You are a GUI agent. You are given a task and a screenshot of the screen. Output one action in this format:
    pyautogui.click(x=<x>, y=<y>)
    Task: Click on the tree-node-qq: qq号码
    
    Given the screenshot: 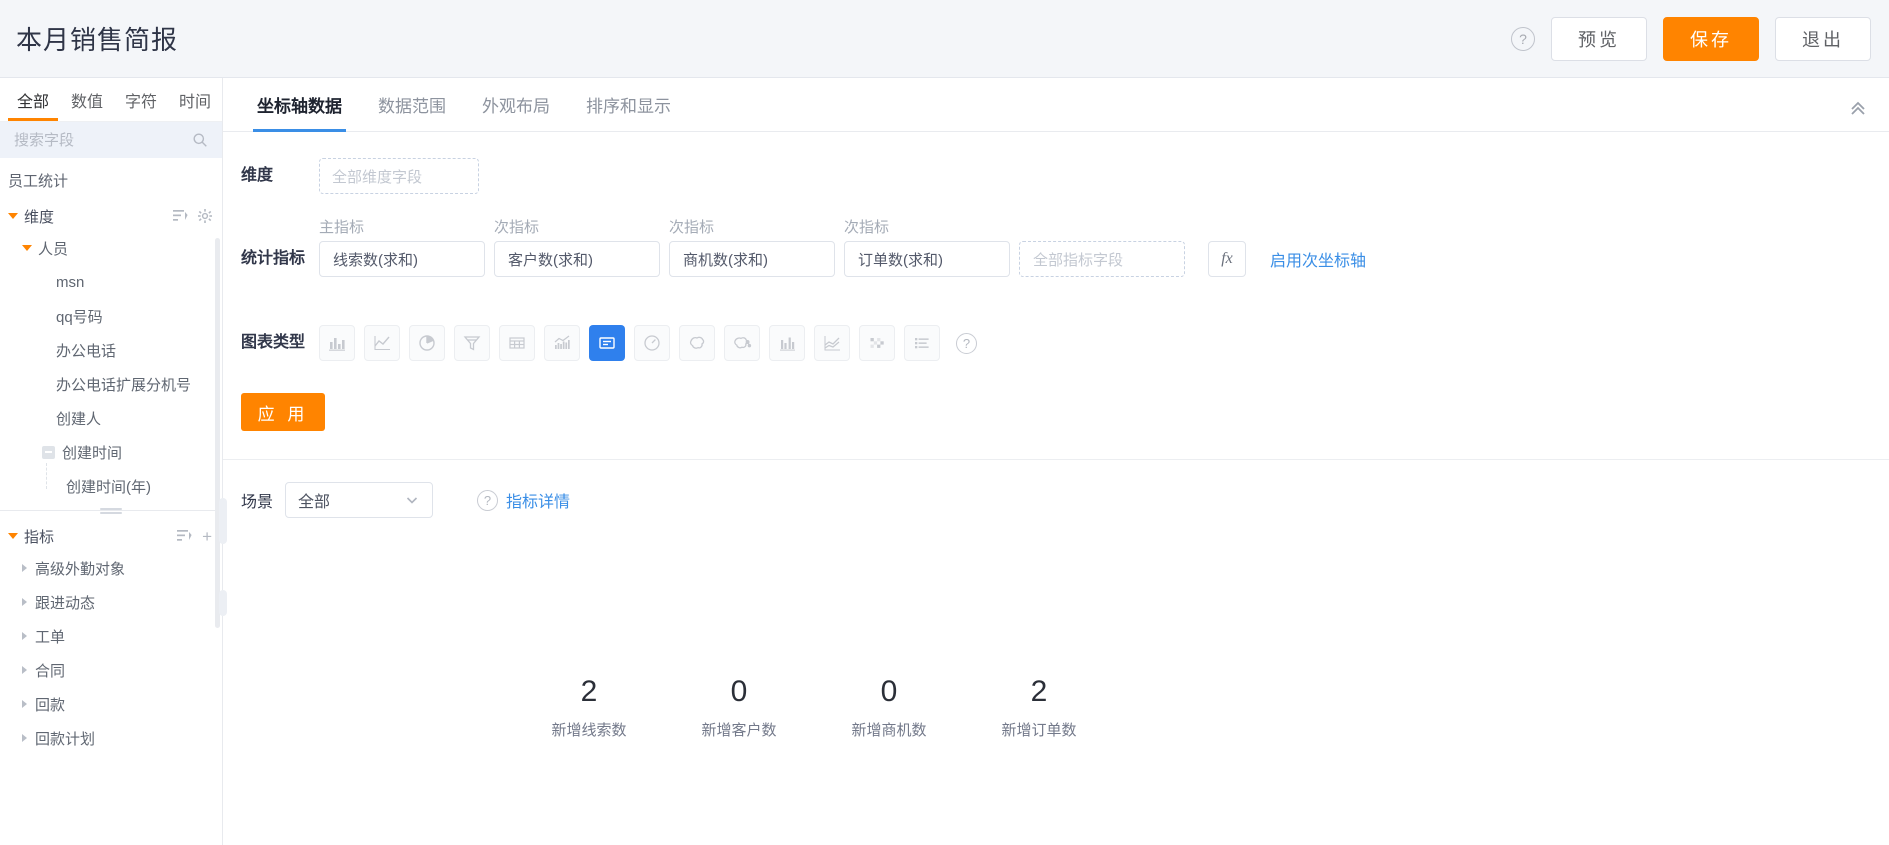 What is the action you would take?
    pyautogui.click(x=111, y=316)
    